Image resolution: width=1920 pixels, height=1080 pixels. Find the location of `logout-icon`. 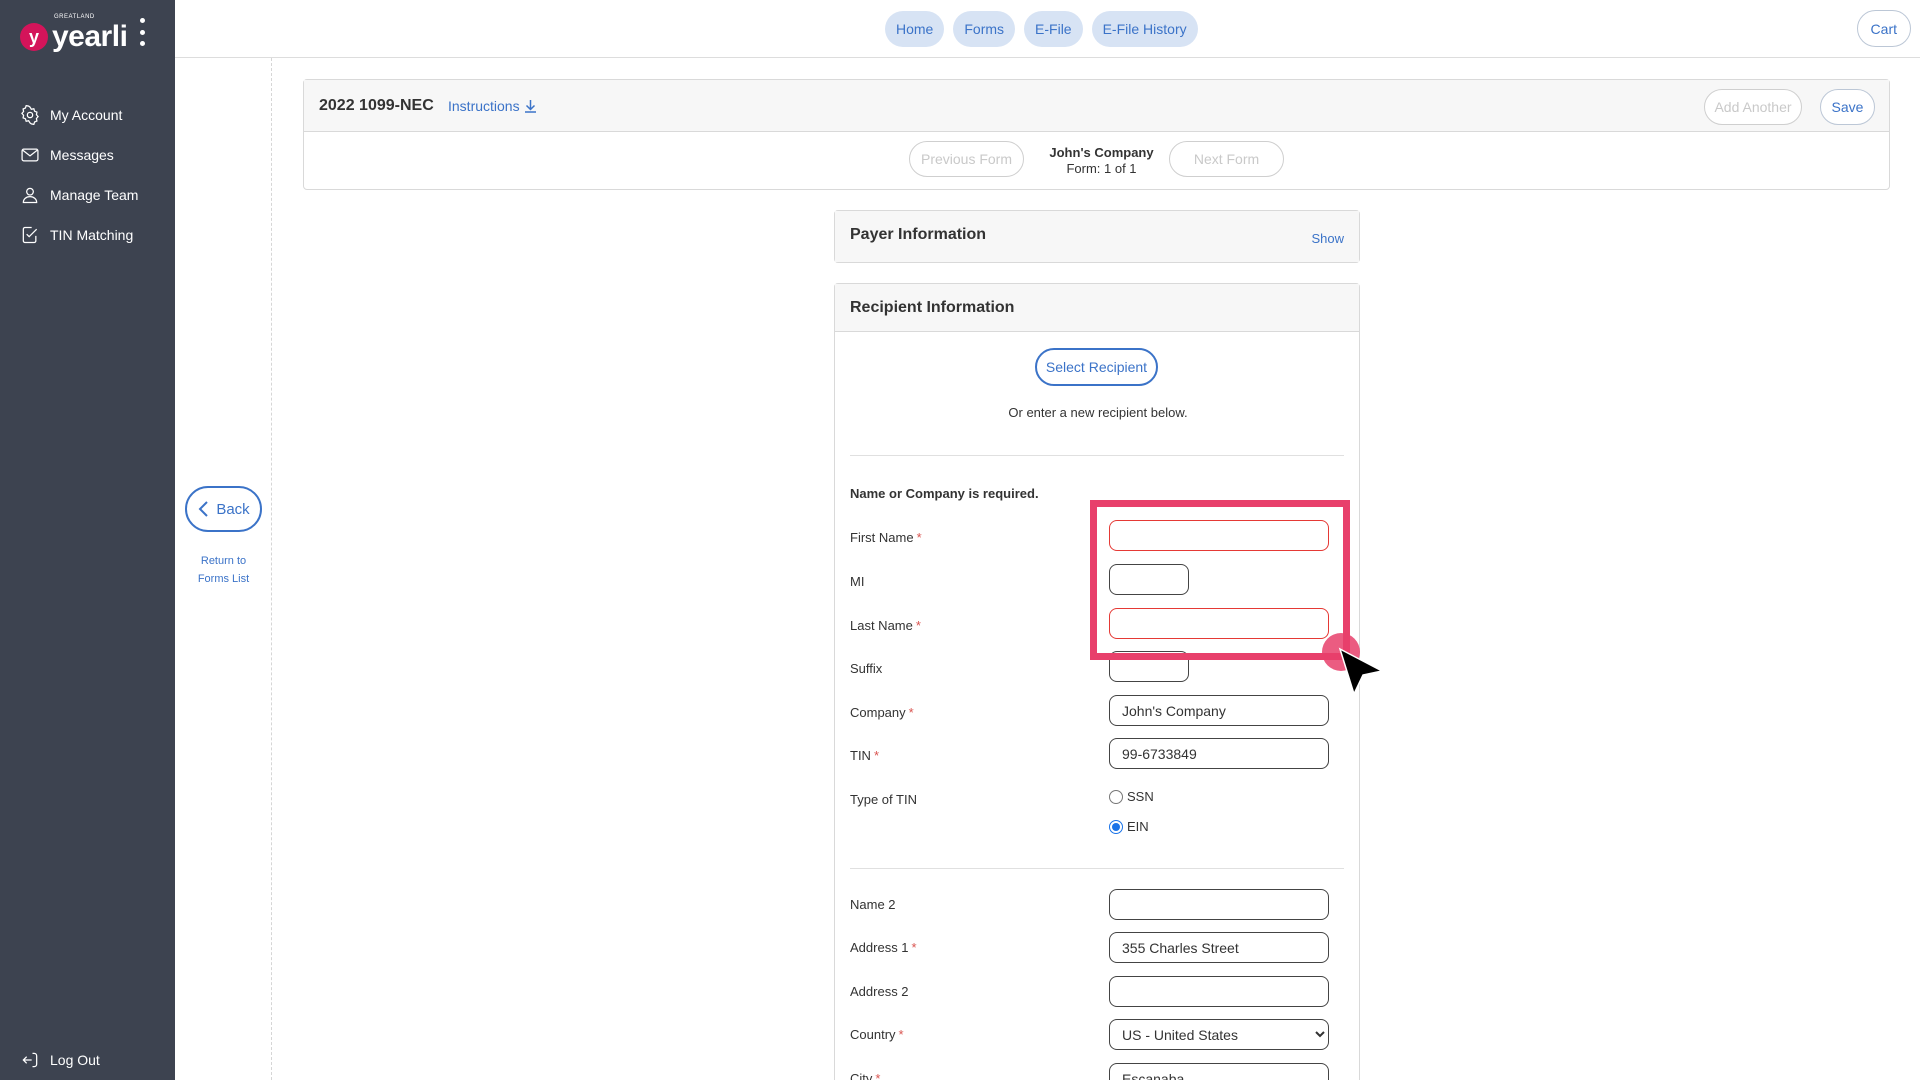

logout-icon is located at coordinates (30, 1060).